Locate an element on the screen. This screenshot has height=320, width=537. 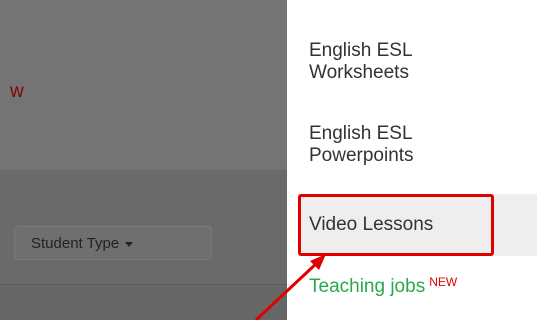
menu-item-powerpoints: English ESL Powerpoints is located at coordinates (389, 145).